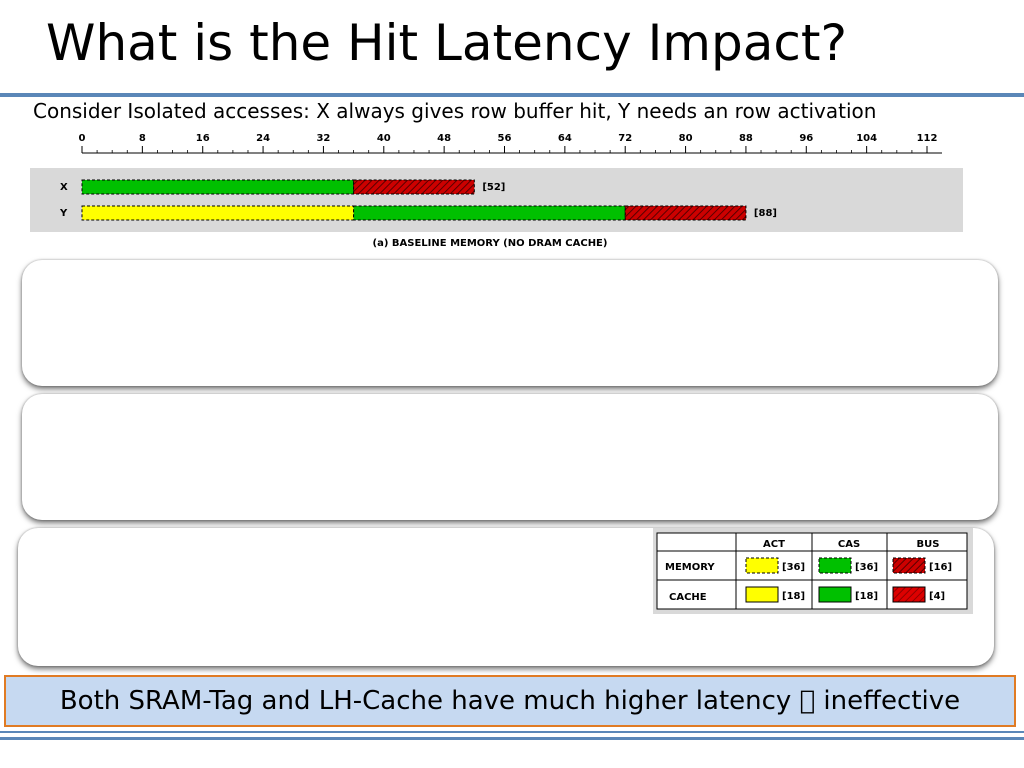  Describe the element at coordinates (489, 213) in the screenshot. I see `bar-y-cas` at that location.